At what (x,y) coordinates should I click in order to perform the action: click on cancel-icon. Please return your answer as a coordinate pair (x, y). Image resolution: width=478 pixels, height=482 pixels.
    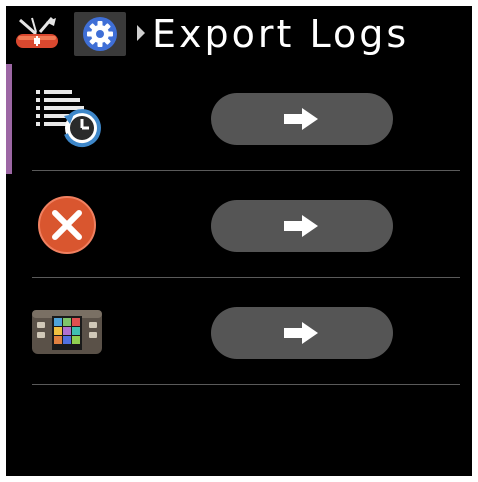
    Looking at the image, I should click on (67, 225).